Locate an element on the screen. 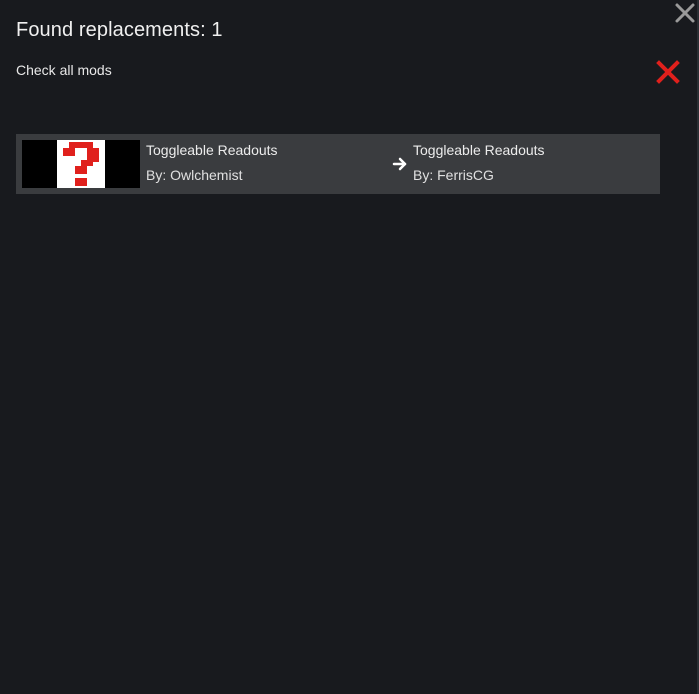 The width and height of the screenshot is (699, 694). red-x-icon is located at coordinates (668, 72).